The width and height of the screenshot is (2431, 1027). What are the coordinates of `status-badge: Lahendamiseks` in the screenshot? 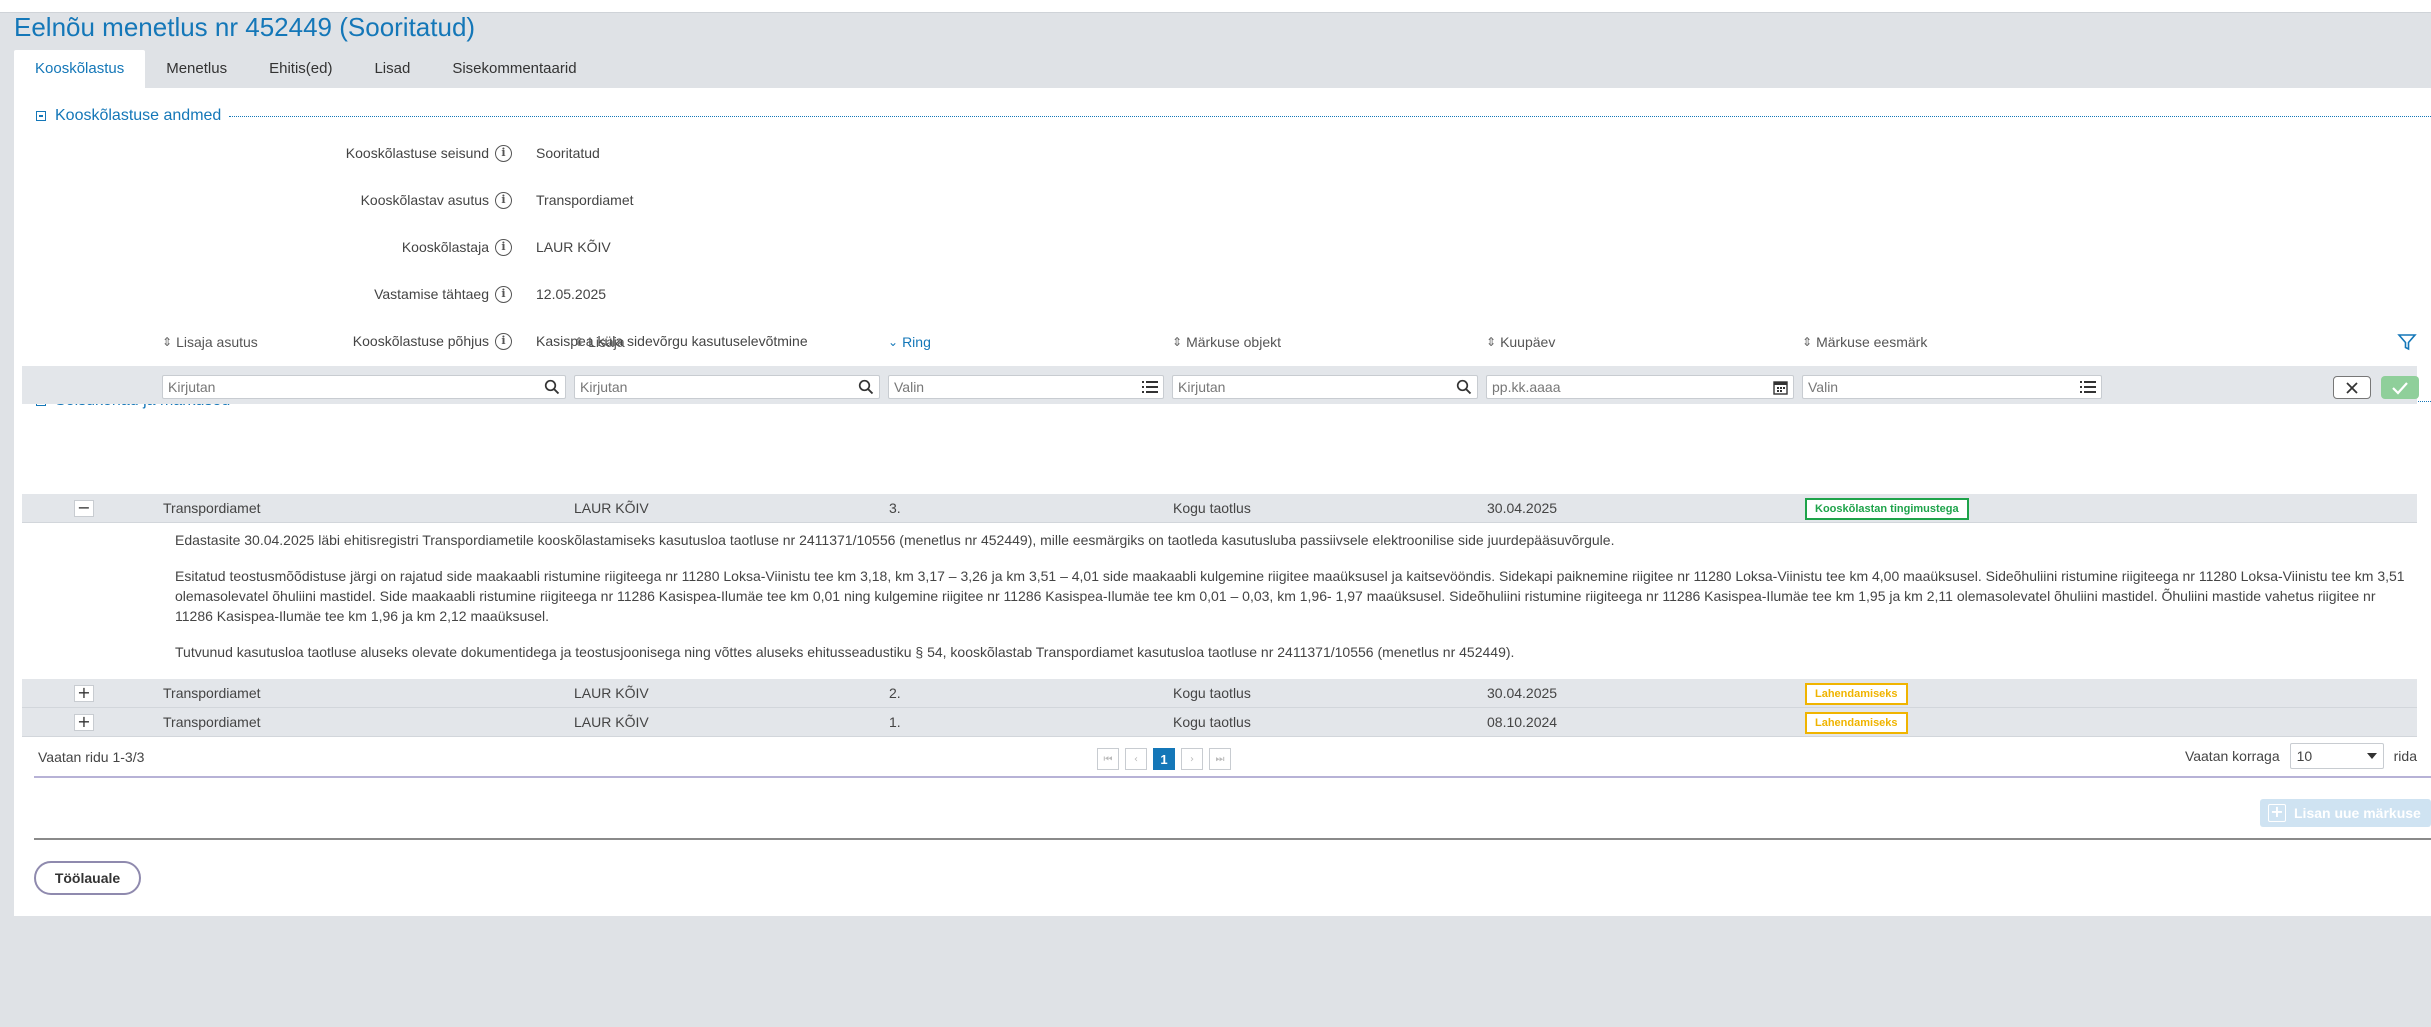 It's located at (1856, 694).